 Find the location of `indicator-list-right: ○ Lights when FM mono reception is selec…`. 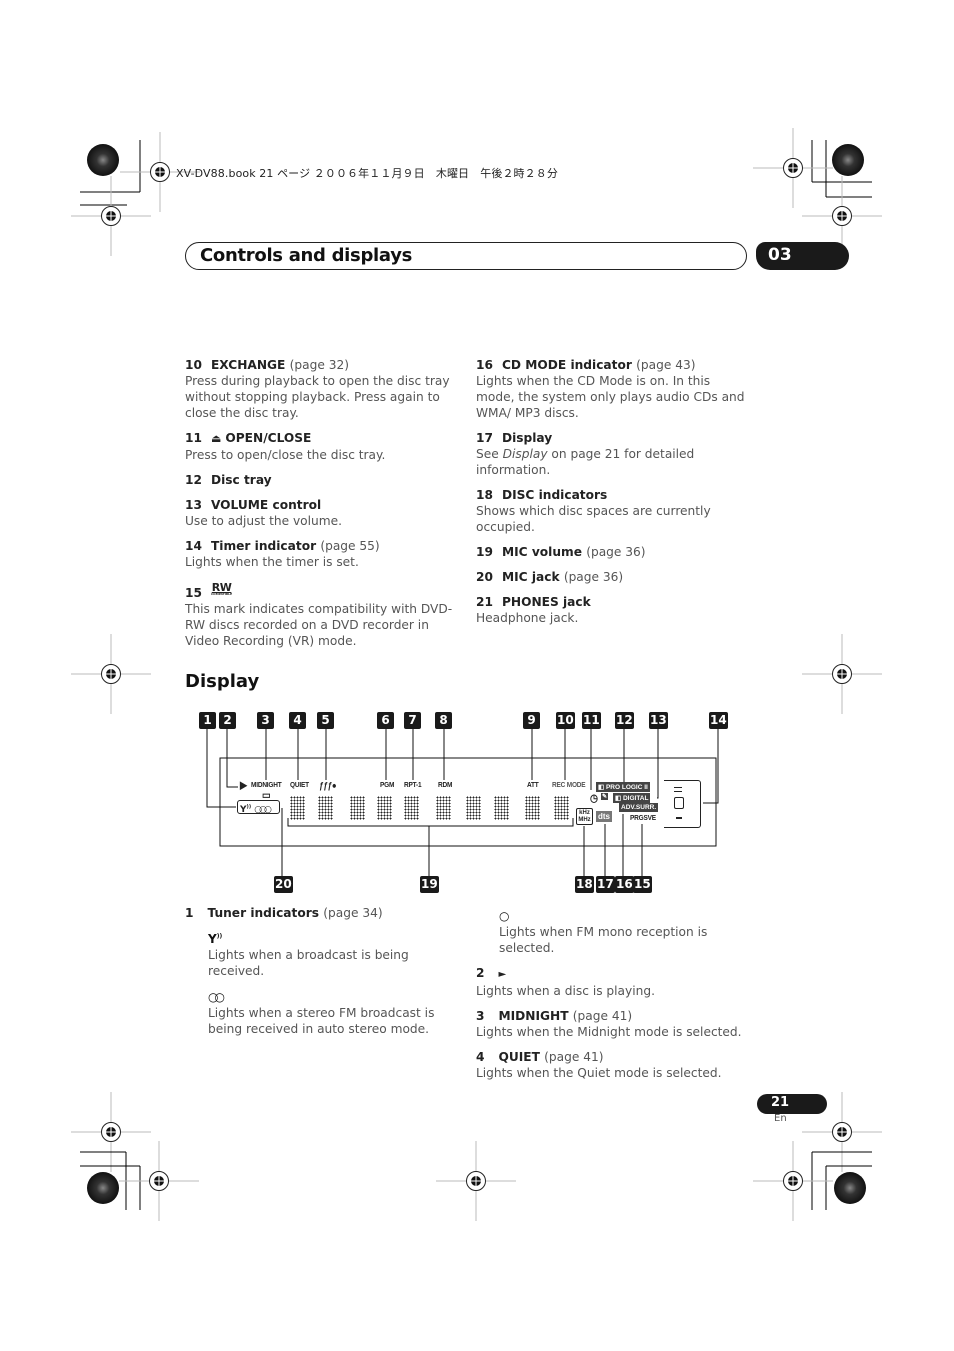

indicator-list-right: ○ Lights when FM mono reception is selec… is located at coordinates (611, 999).